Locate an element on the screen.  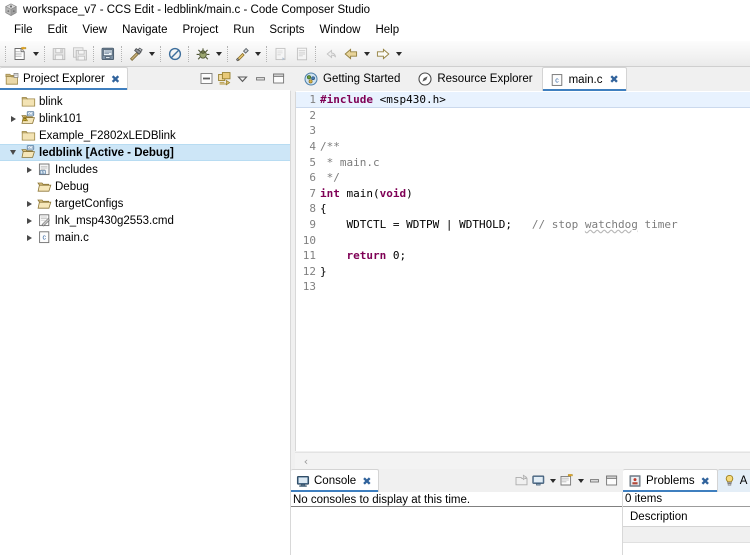
tab-resource-explorer: Resource Explorer is located at coordinates (475, 79).